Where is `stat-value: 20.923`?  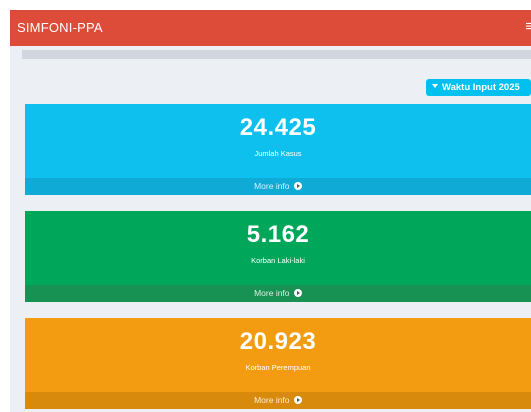
stat-value: 20.923 is located at coordinates (278, 341).